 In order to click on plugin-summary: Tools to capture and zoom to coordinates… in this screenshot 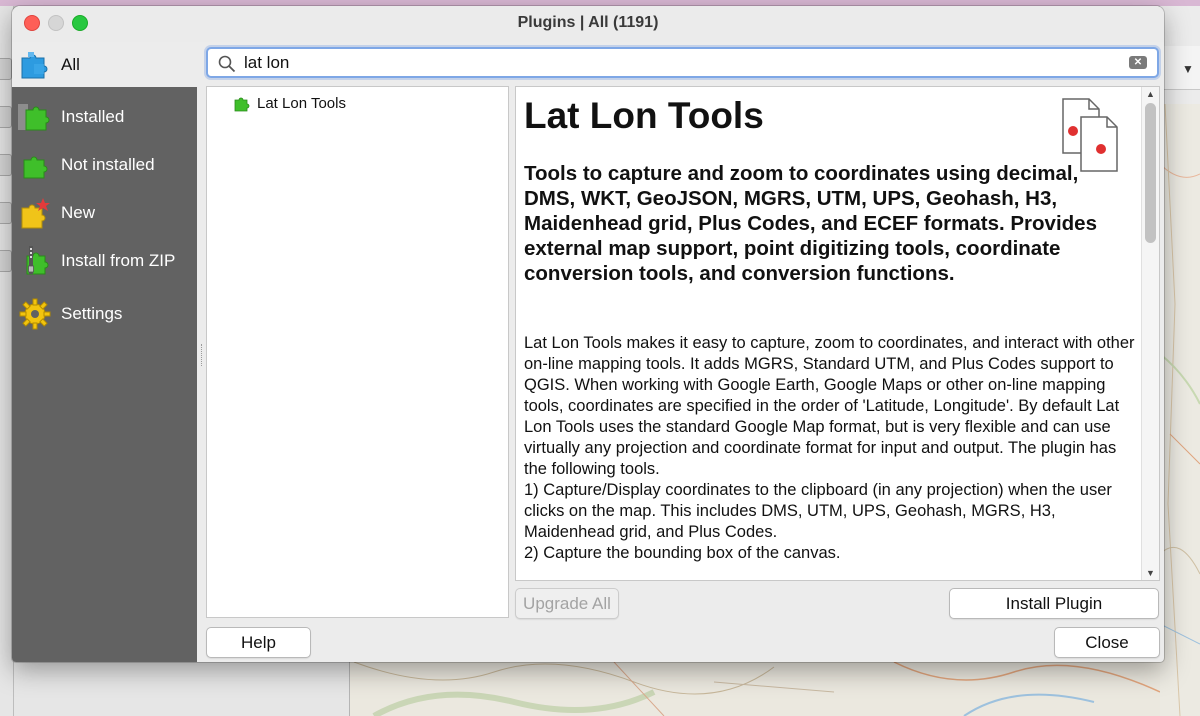, I will do `click(810, 223)`.